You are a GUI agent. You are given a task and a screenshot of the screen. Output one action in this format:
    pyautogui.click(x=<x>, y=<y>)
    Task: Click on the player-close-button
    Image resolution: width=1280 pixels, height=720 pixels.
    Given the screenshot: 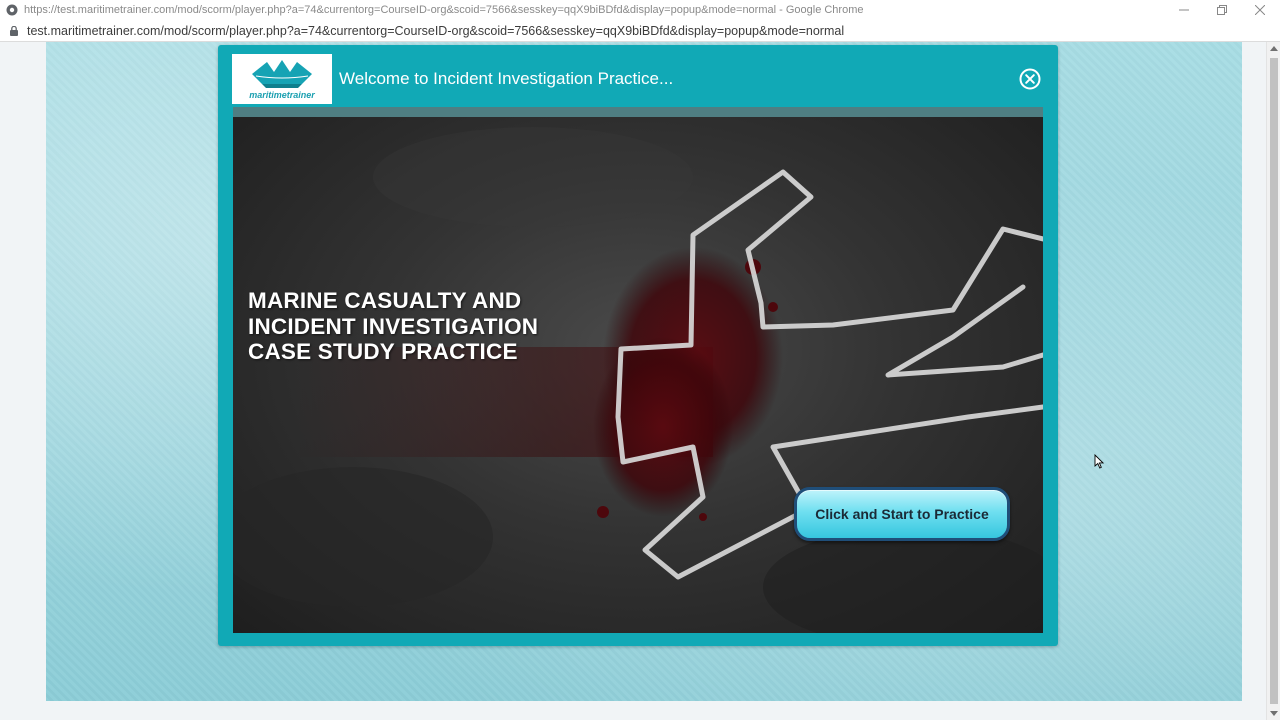 What is the action you would take?
    pyautogui.click(x=1030, y=79)
    